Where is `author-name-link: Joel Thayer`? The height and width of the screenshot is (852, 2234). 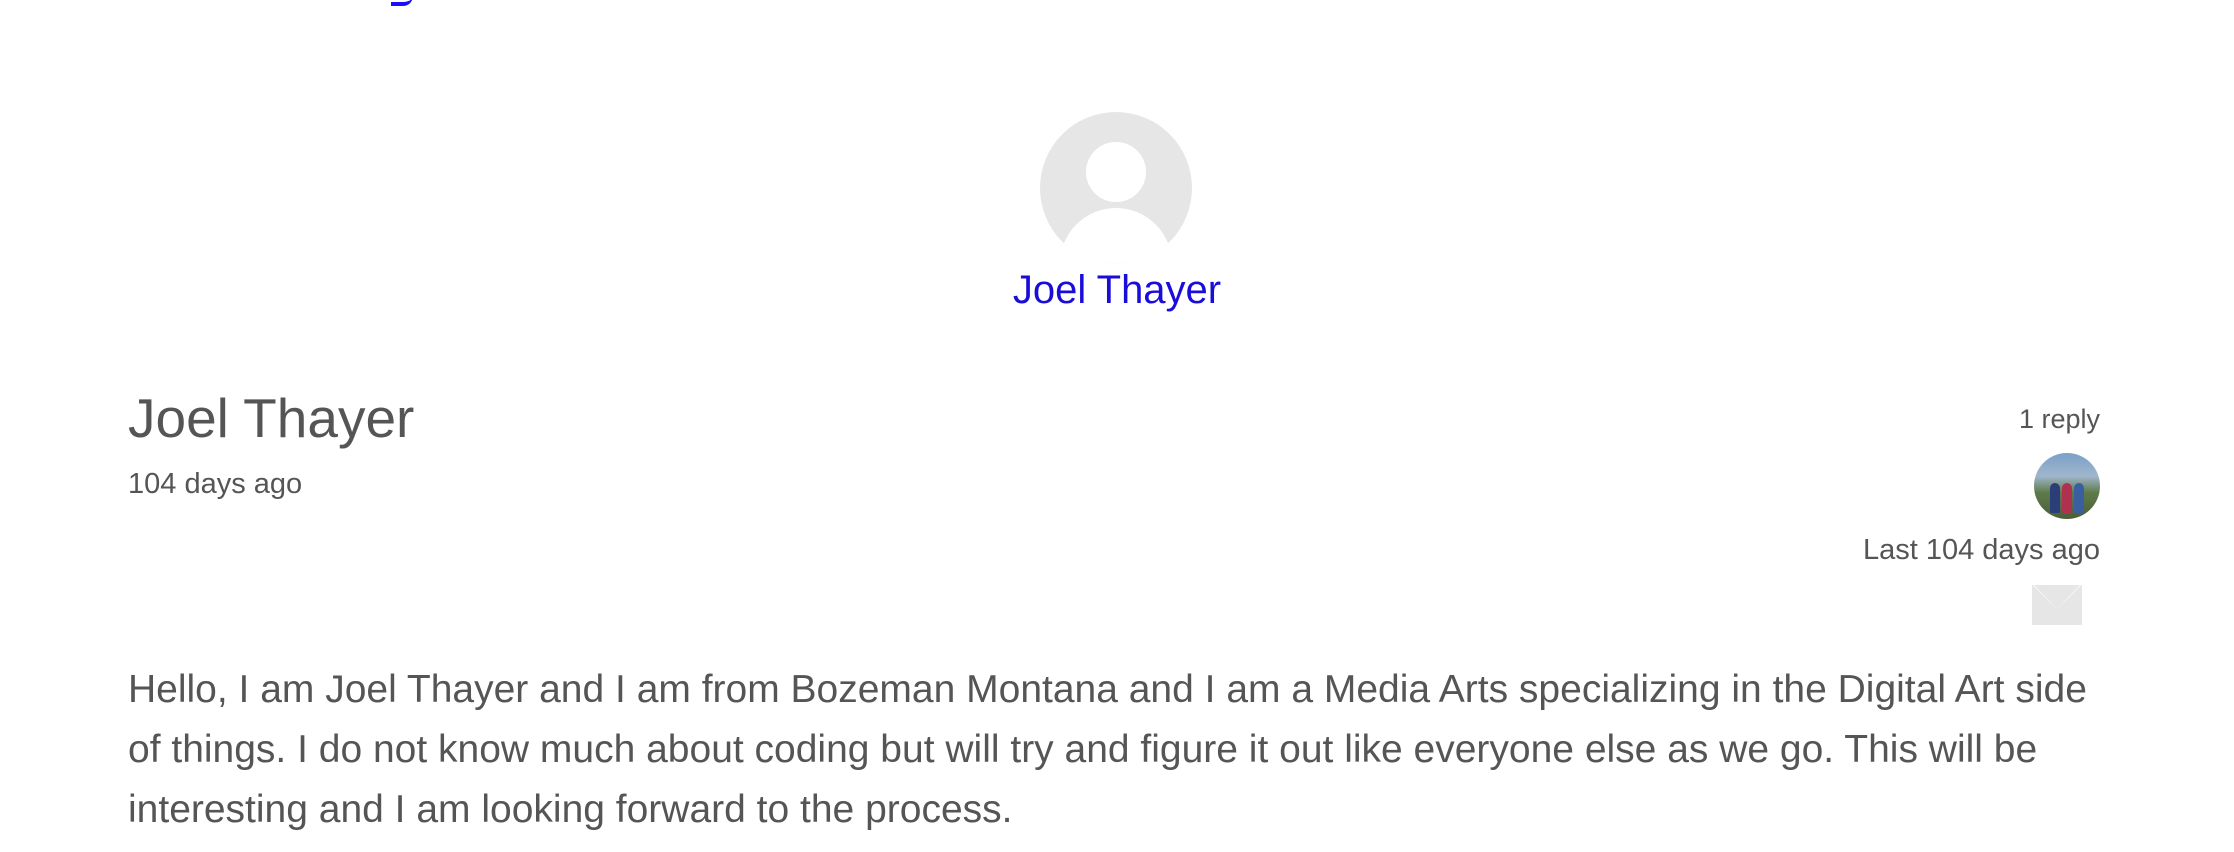
author-name-link: Joel Thayer is located at coordinates (1117, 290).